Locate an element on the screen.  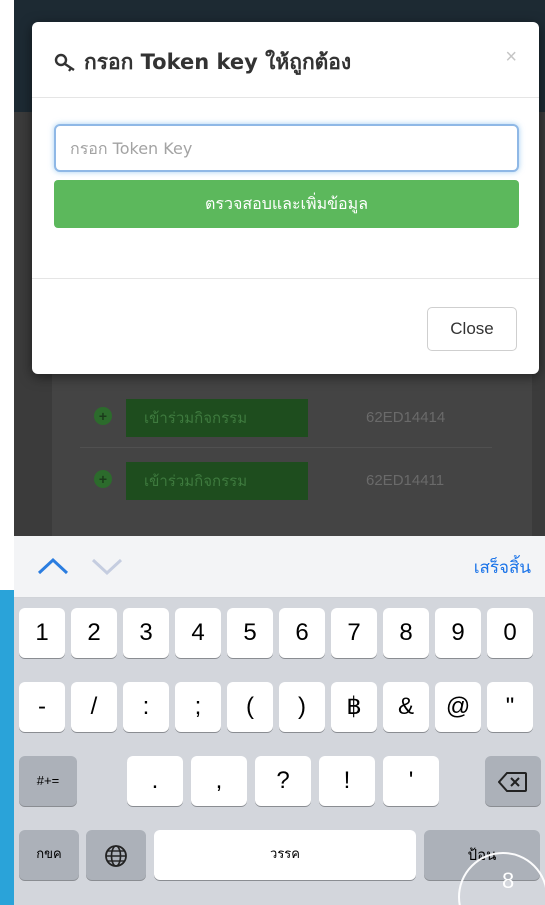
key: ? is located at coordinates (283, 781).